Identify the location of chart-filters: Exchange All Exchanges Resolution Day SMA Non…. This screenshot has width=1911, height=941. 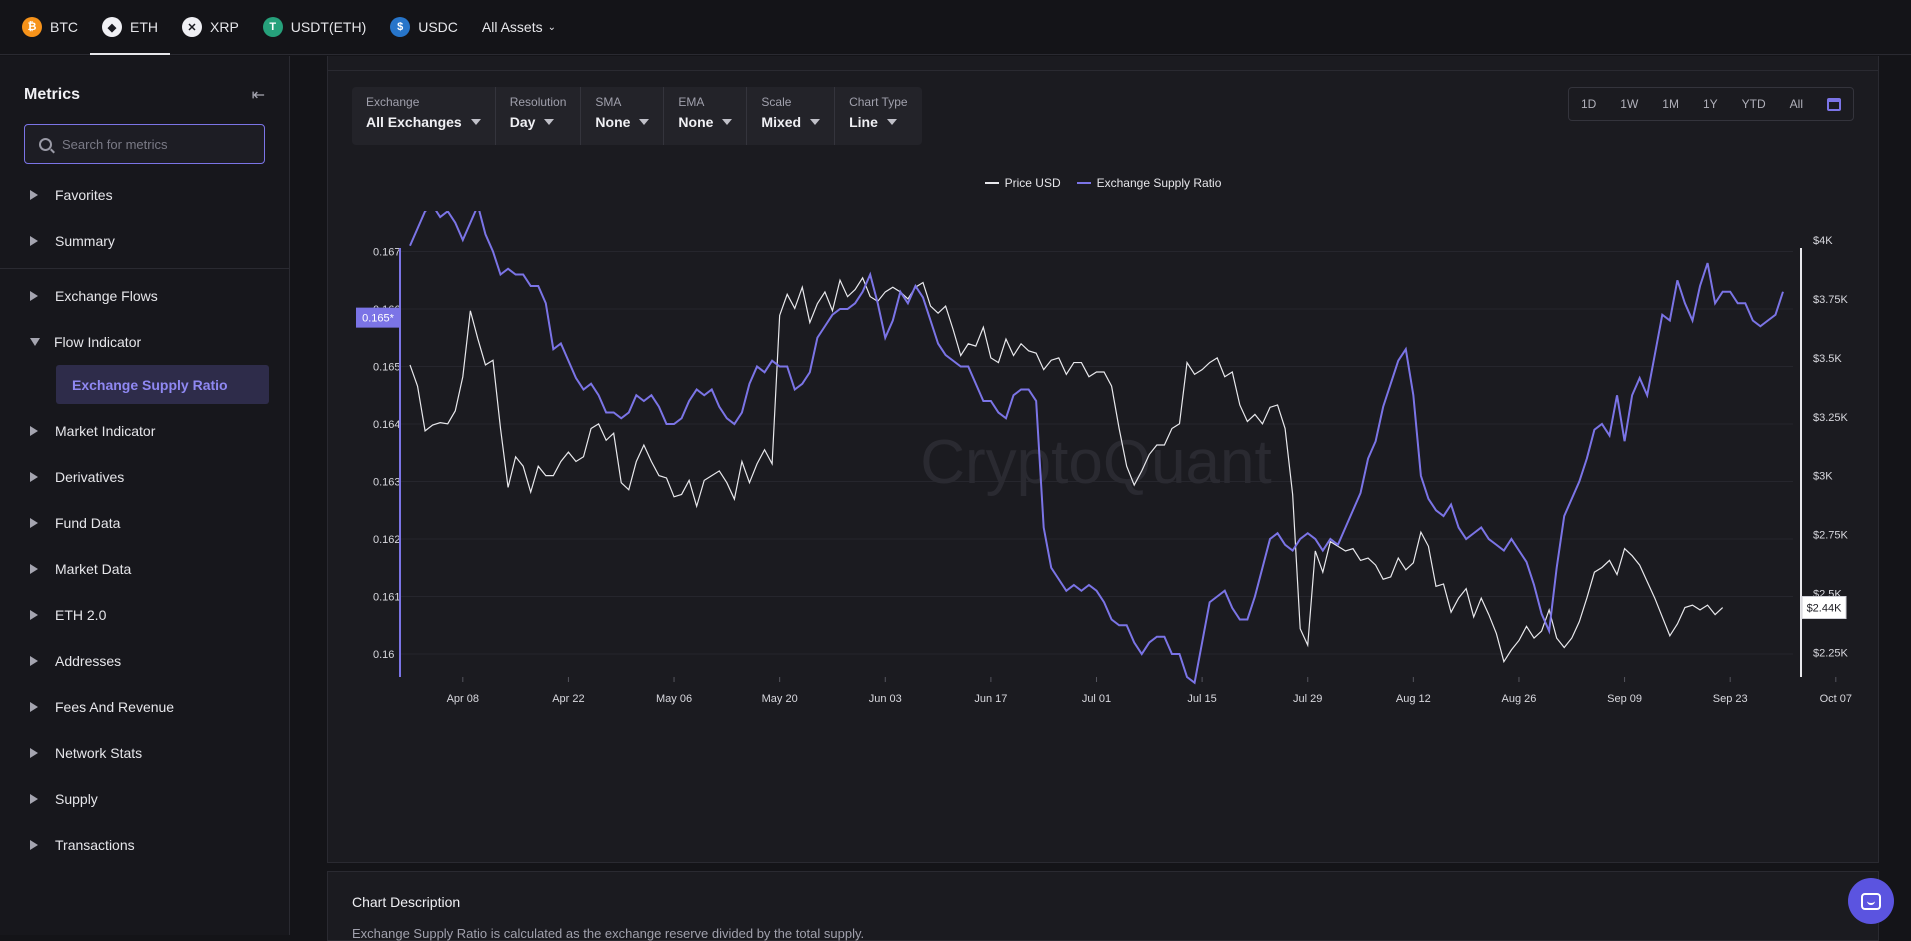
(637, 116).